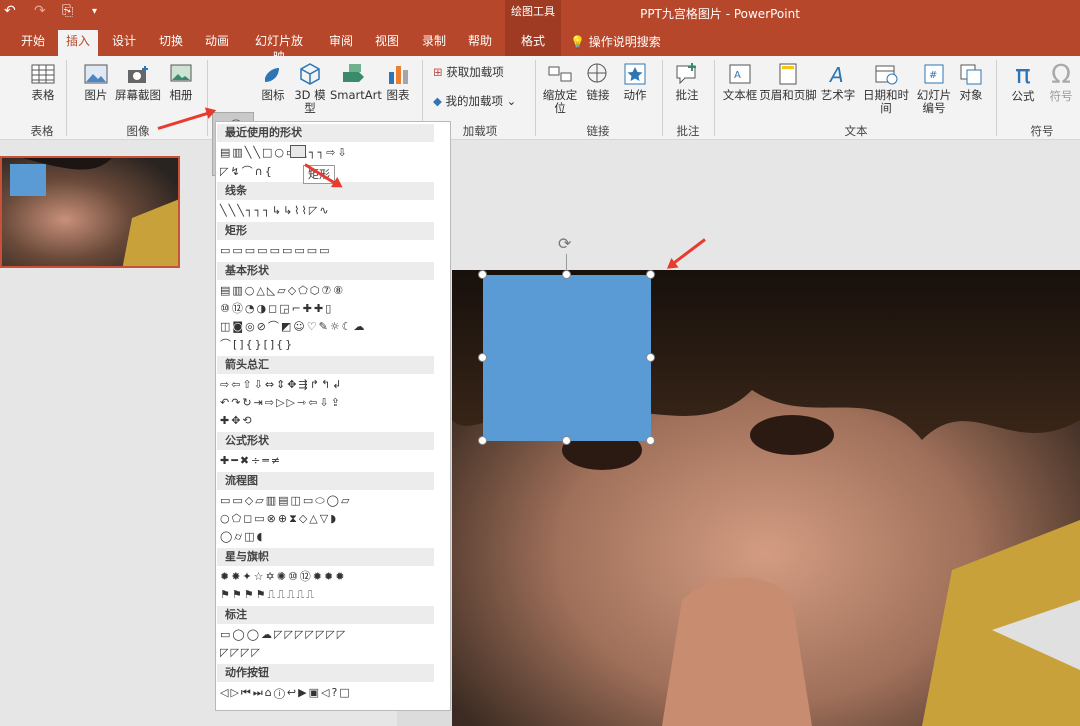  Describe the element at coordinates (686, 74) in the screenshot. I see `comment-icon` at that location.